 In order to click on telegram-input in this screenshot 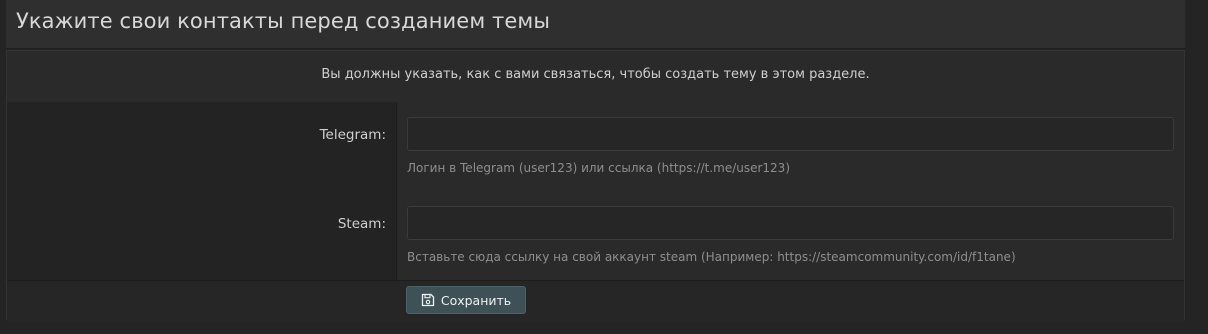, I will do `click(790, 134)`.